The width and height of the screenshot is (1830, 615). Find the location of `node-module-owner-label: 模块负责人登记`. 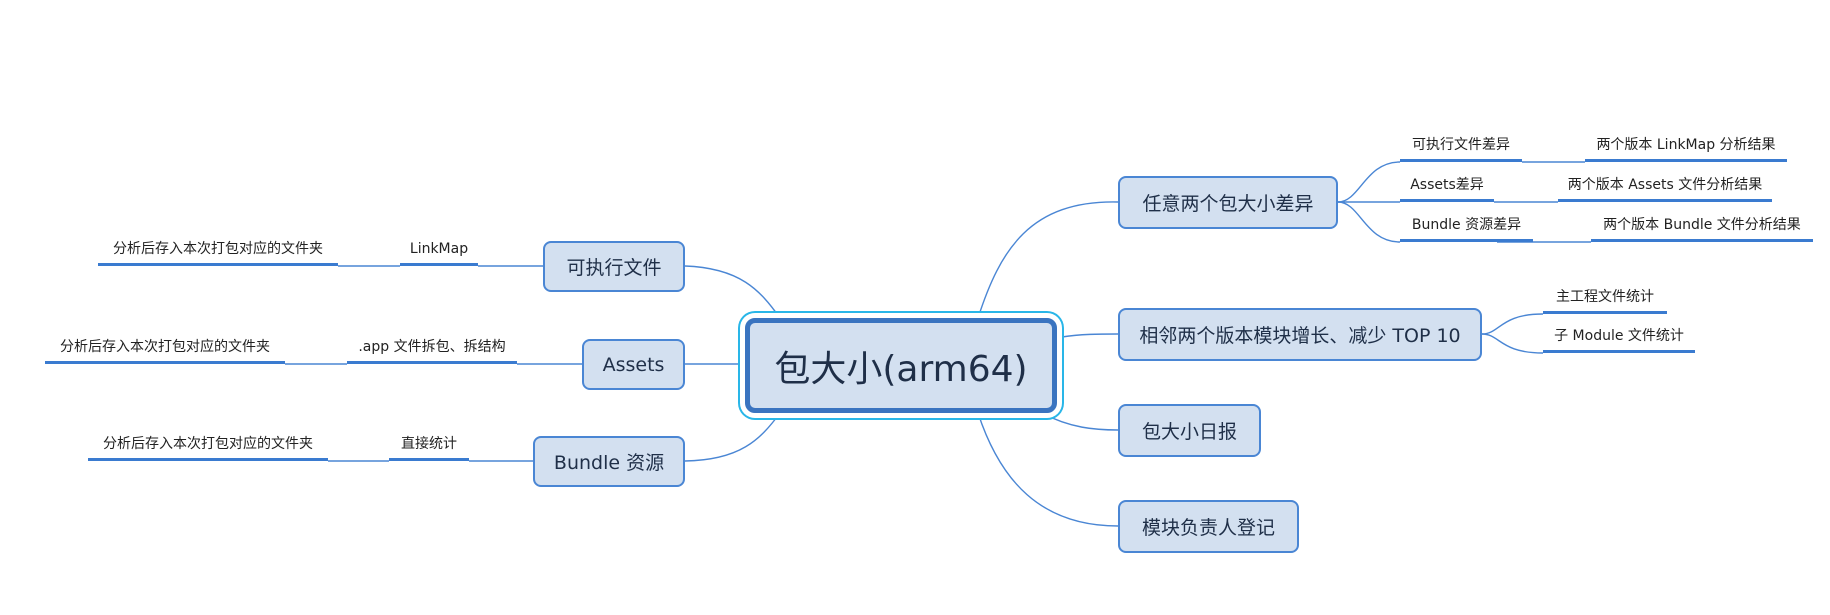

node-module-owner-label: 模块负责人登记 is located at coordinates (1208, 528).